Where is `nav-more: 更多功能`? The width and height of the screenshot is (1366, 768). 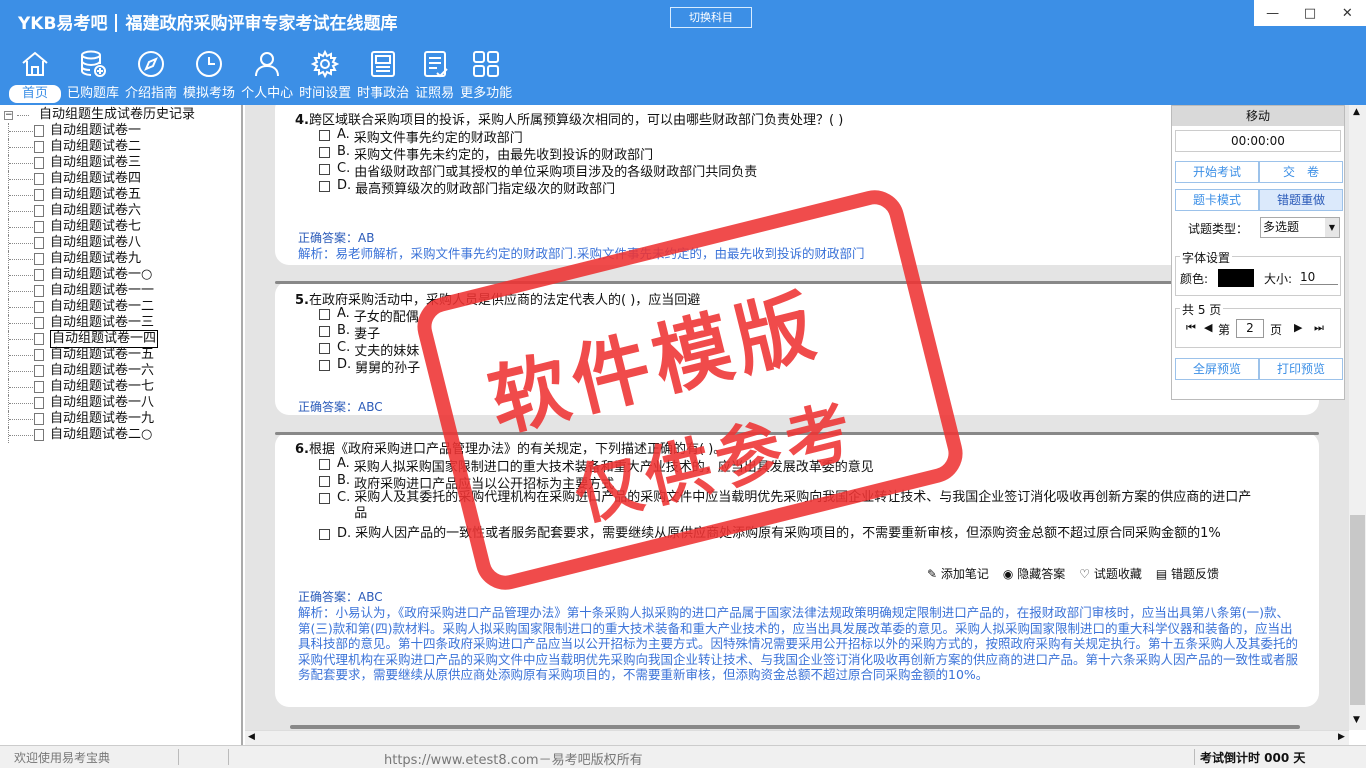
nav-more: 更多功能 is located at coordinates (486, 75).